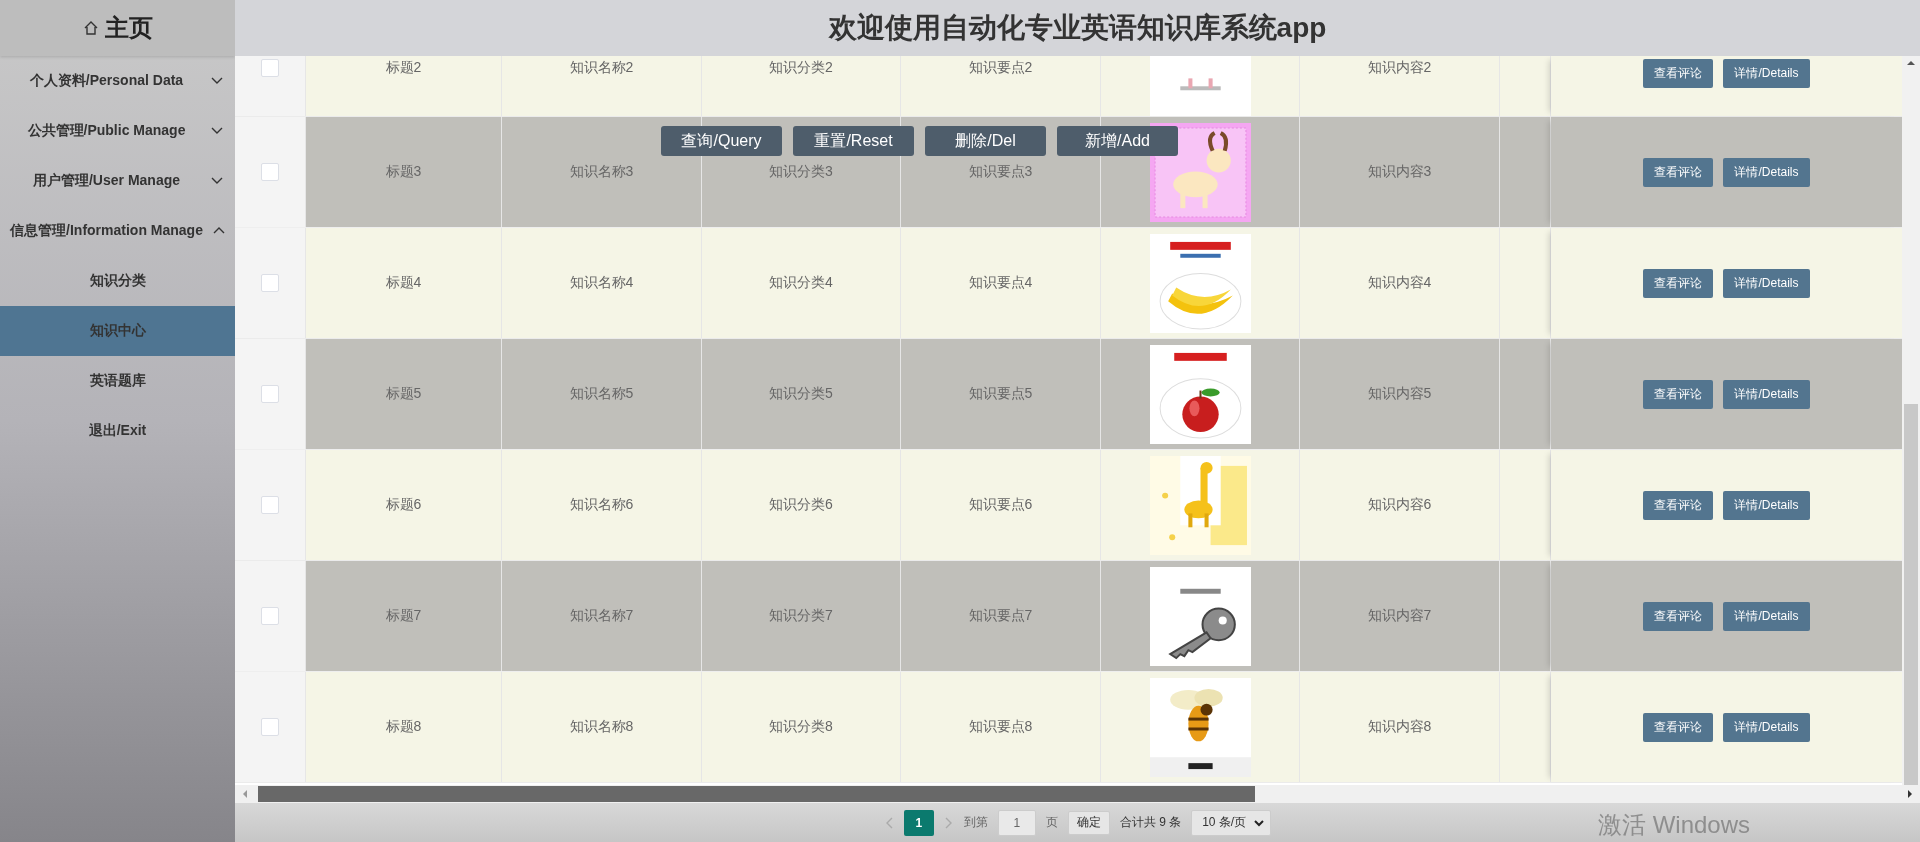 The image size is (1920, 842). I want to click on table-cell: 知识要点8, so click(1000, 727).